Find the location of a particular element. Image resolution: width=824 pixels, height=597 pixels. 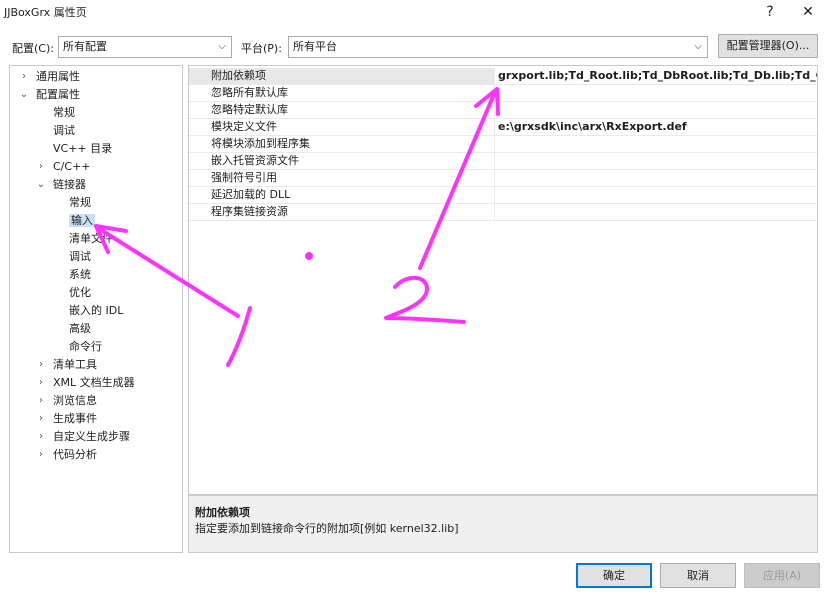

tree-item-label: 系统 is located at coordinates (80, 274).